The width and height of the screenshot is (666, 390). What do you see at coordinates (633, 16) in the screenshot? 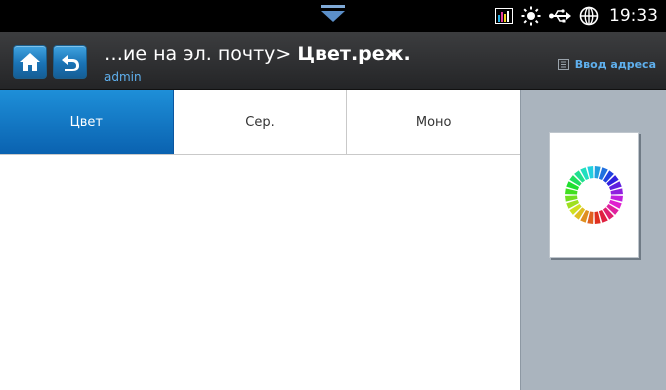
I see `clock: 19:33` at bounding box center [633, 16].